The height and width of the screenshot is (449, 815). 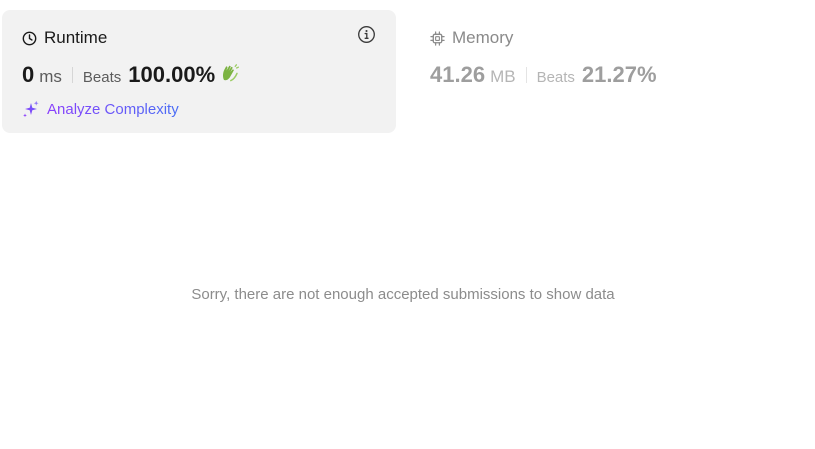 I want to click on analyze-complexity-label: Analyze Complexity, so click(x=113, y=109).